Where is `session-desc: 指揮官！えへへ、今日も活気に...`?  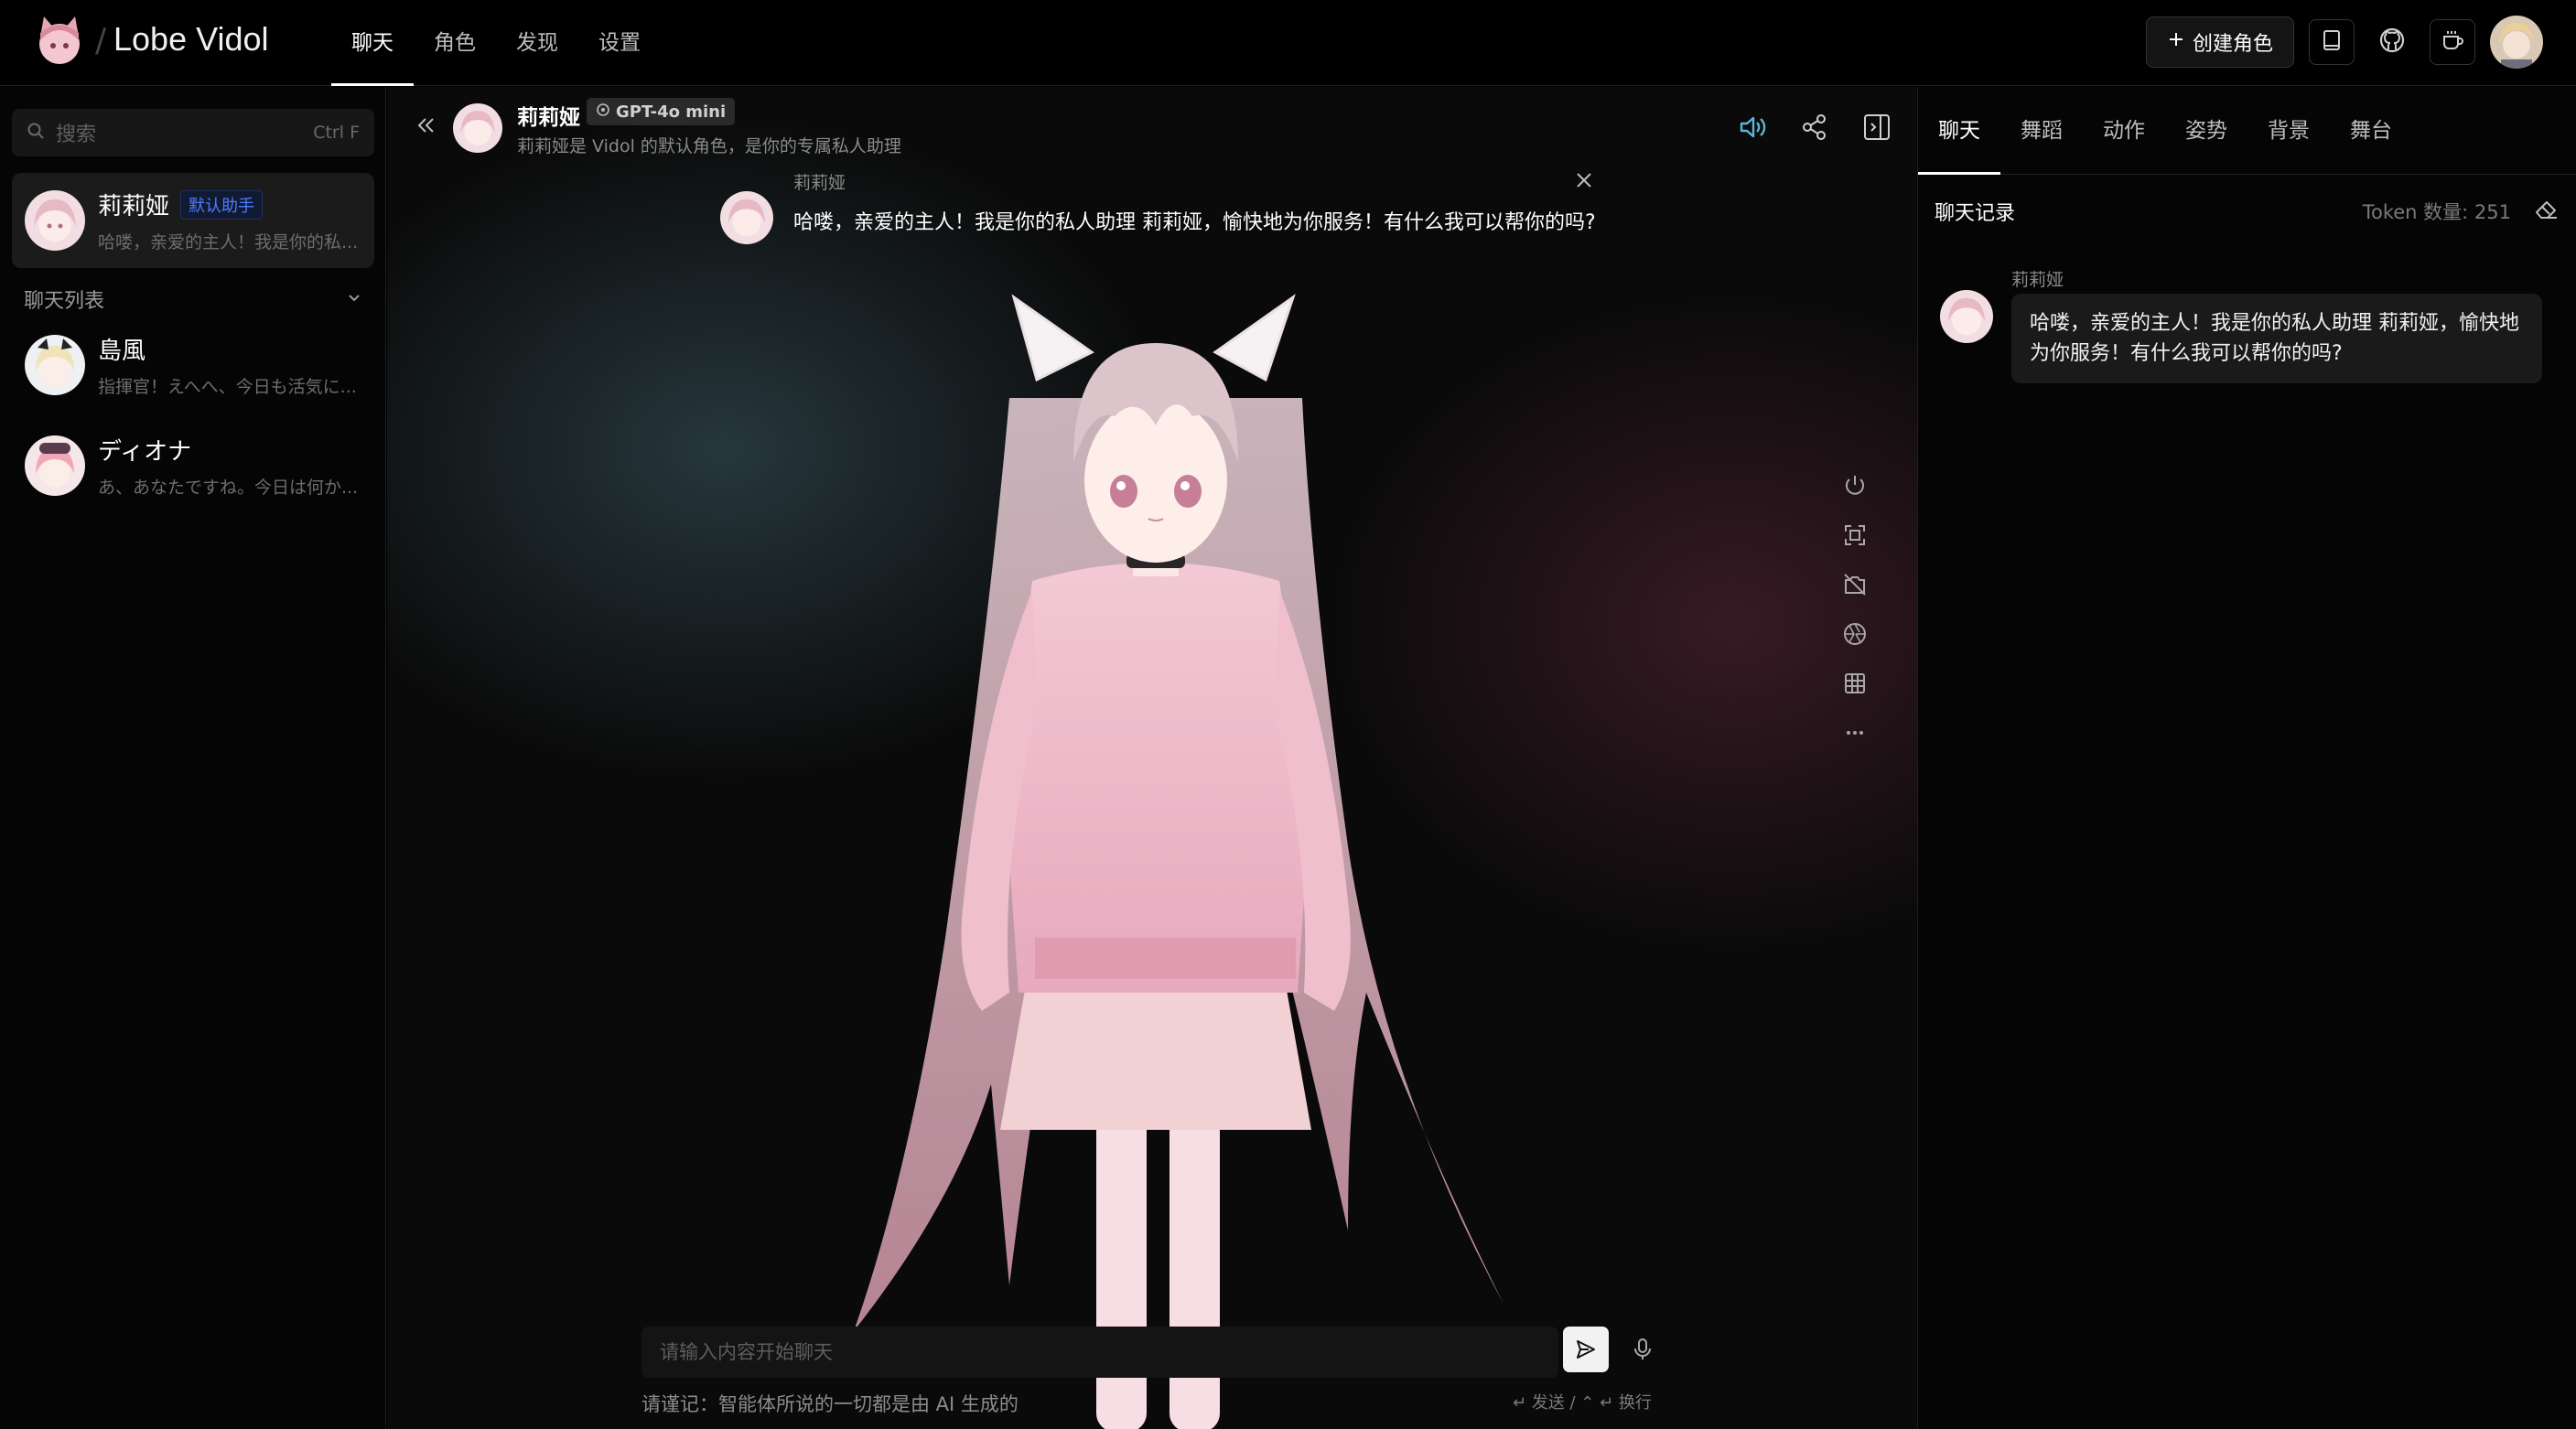 session-desc: 指揮官！えへへ、今日も活気に... is located at coordinates (227, 387).